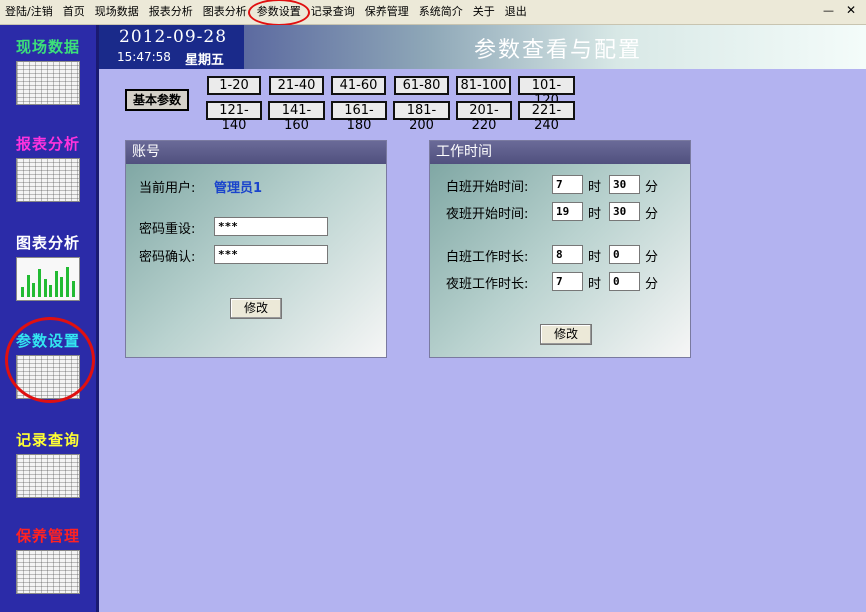 The image size is (866, 612). Describe the element at coordinates (48, 572) in the screenshot. I see `maintenance-thumbnail` at that location.